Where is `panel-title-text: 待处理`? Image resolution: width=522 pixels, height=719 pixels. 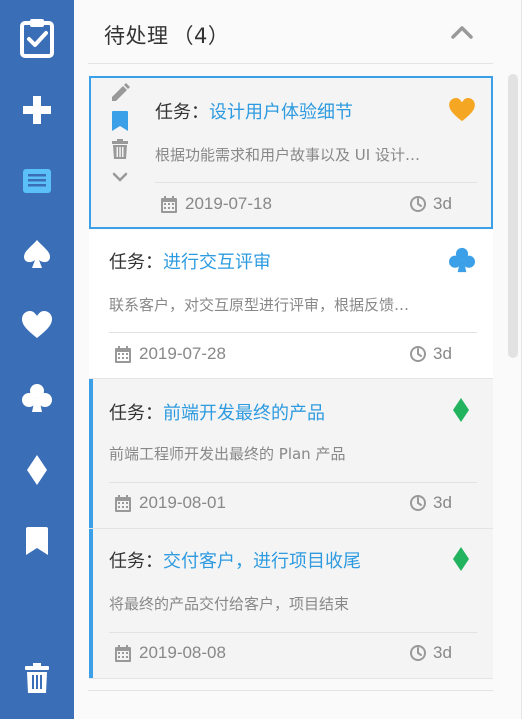
panel-title-text: 待处理 is located at coordinates (136, 36).